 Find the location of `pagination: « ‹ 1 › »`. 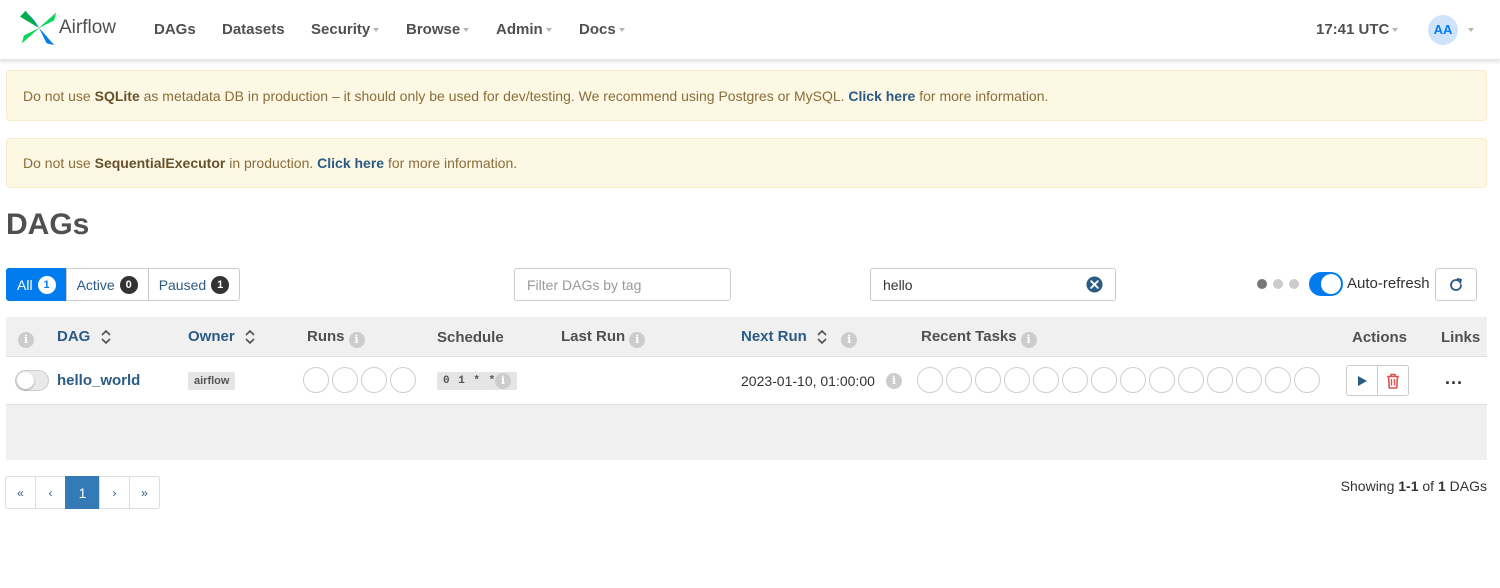

pagination: « ‹ 1 › » is located at coordinates (82, 492).